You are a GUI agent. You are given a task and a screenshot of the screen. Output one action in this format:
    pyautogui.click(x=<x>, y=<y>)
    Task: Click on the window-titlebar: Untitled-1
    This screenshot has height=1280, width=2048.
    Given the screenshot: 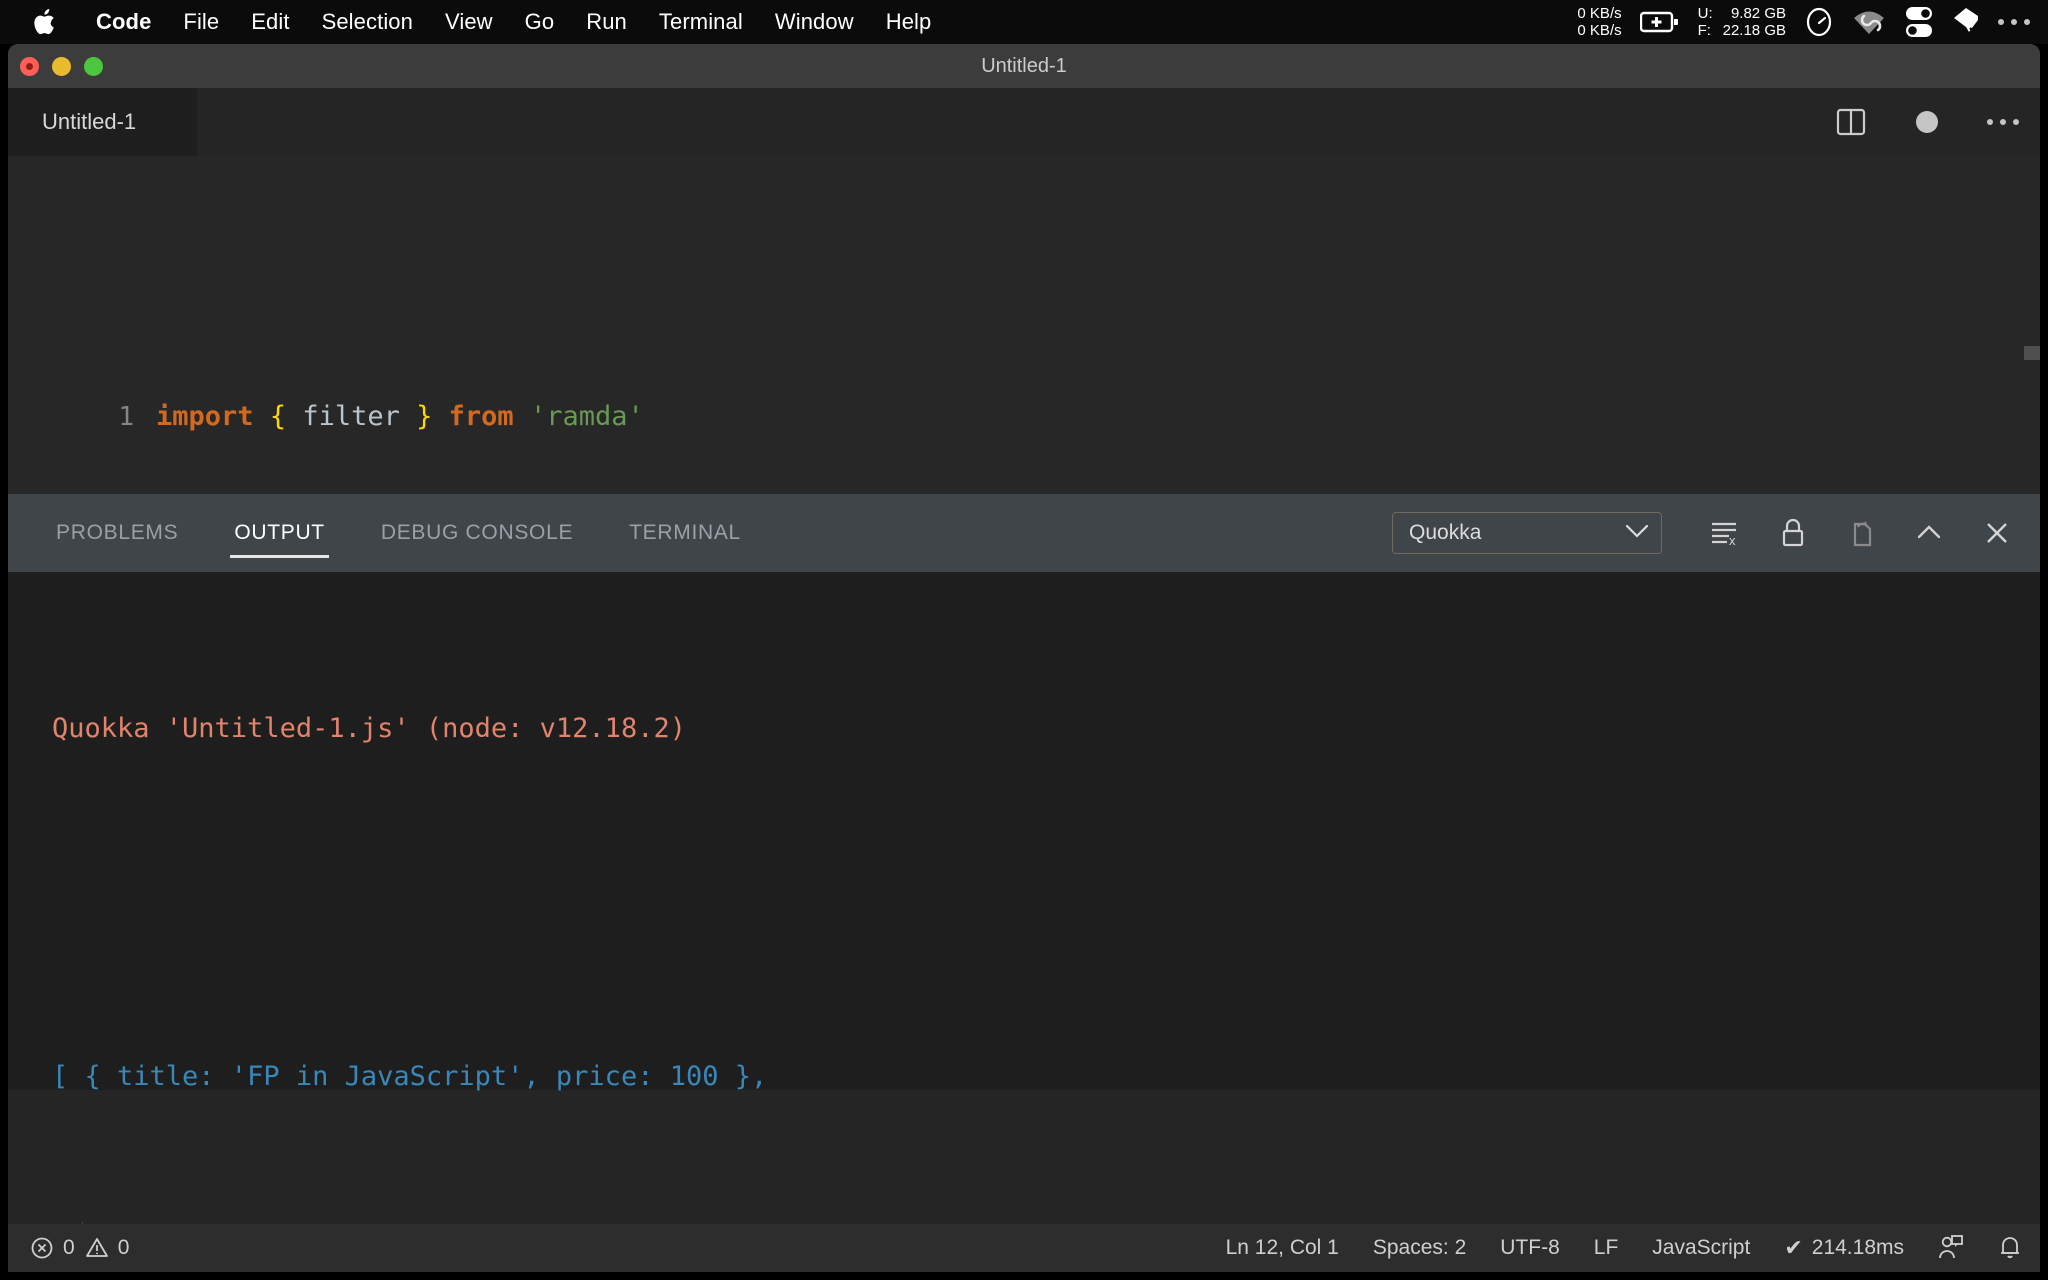 What is the action you would take?
    pyautogui.click(x=1024, y=66)
    